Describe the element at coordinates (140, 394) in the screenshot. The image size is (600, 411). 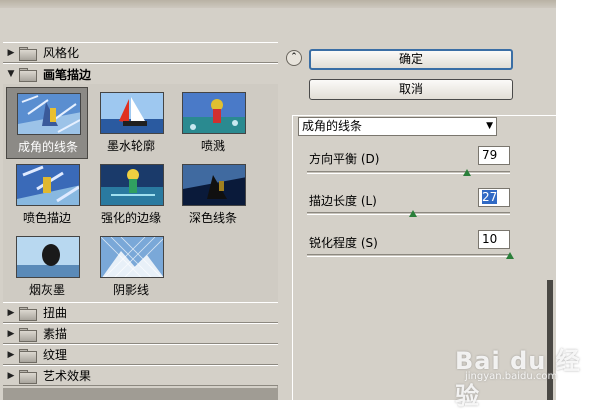
I see `panel-bottom-strip` at that location.